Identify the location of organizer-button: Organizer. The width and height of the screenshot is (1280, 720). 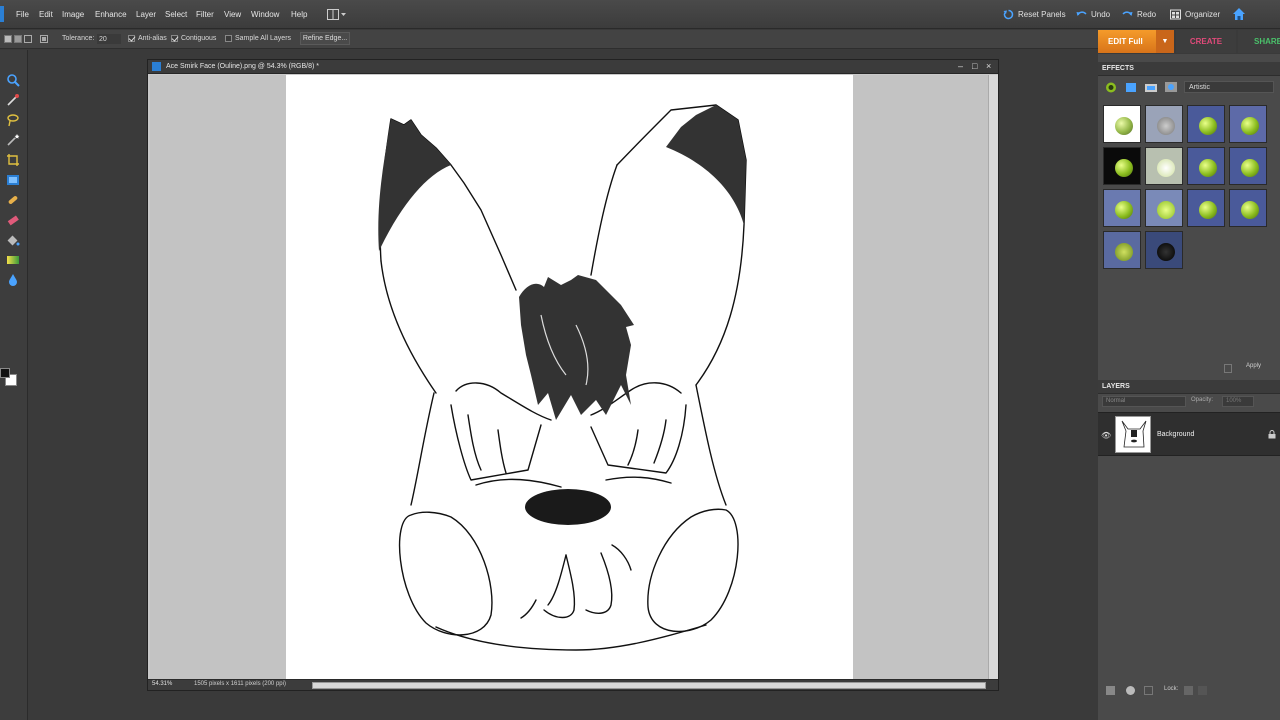
(1195, 14).